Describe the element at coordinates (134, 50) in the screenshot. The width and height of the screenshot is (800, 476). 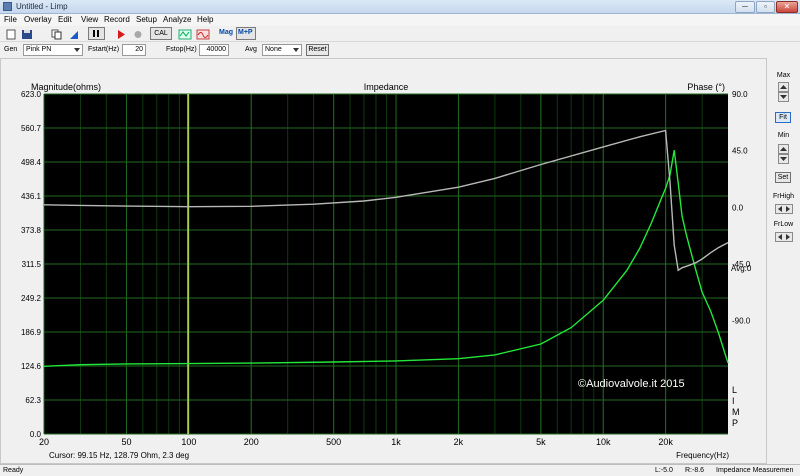
I see `fstart-input: 20` at that location.